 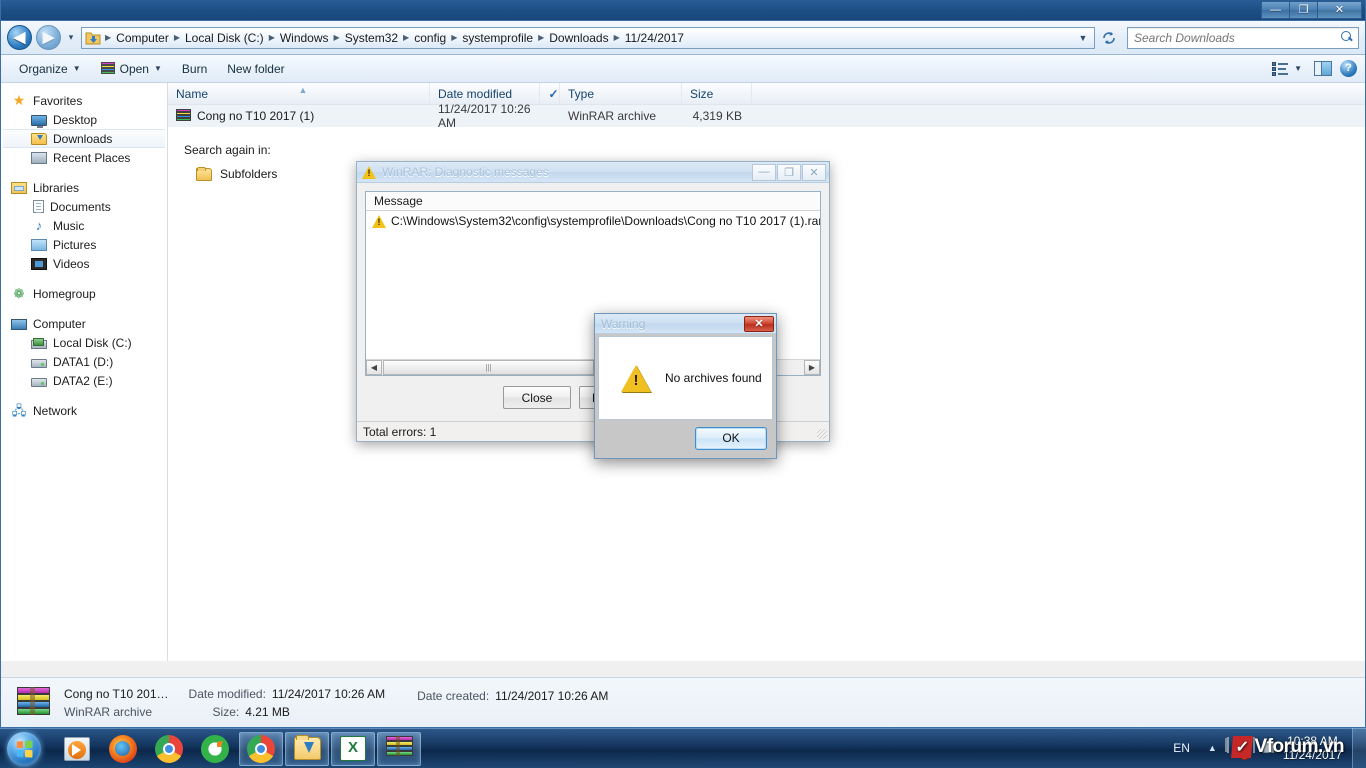 What do you see at coordinates (1237, 747) in the screenshot?
I see `action-center-icon` at bounding box center [1237, 747].